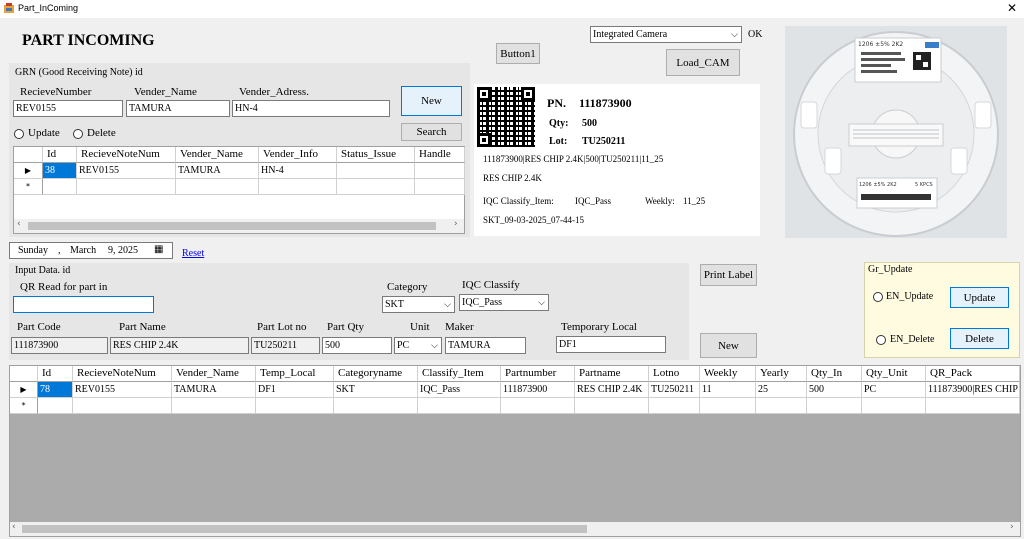 This screenshot has width=1024, height=539. Describe the element at coordinates (376, 390) in the screenshot. I see `table-cell: SKT` at that location.